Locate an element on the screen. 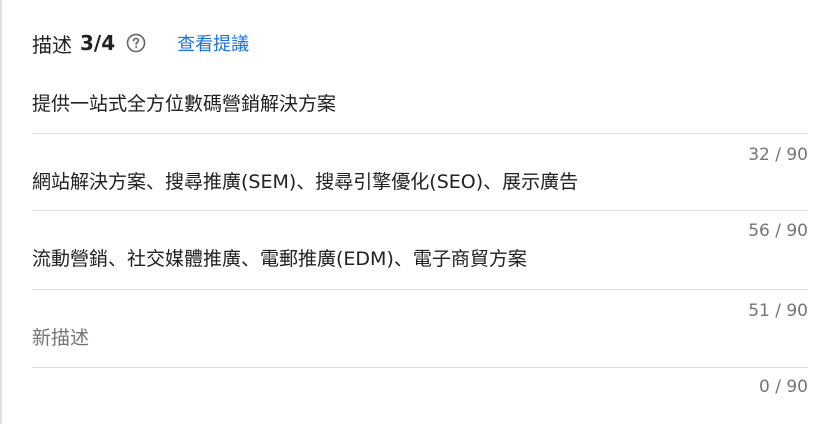 Image resolution: width=832 pixels, height=424 pixels. view-suggestions-link: 查看提議 is located at coordinates (213, 43).